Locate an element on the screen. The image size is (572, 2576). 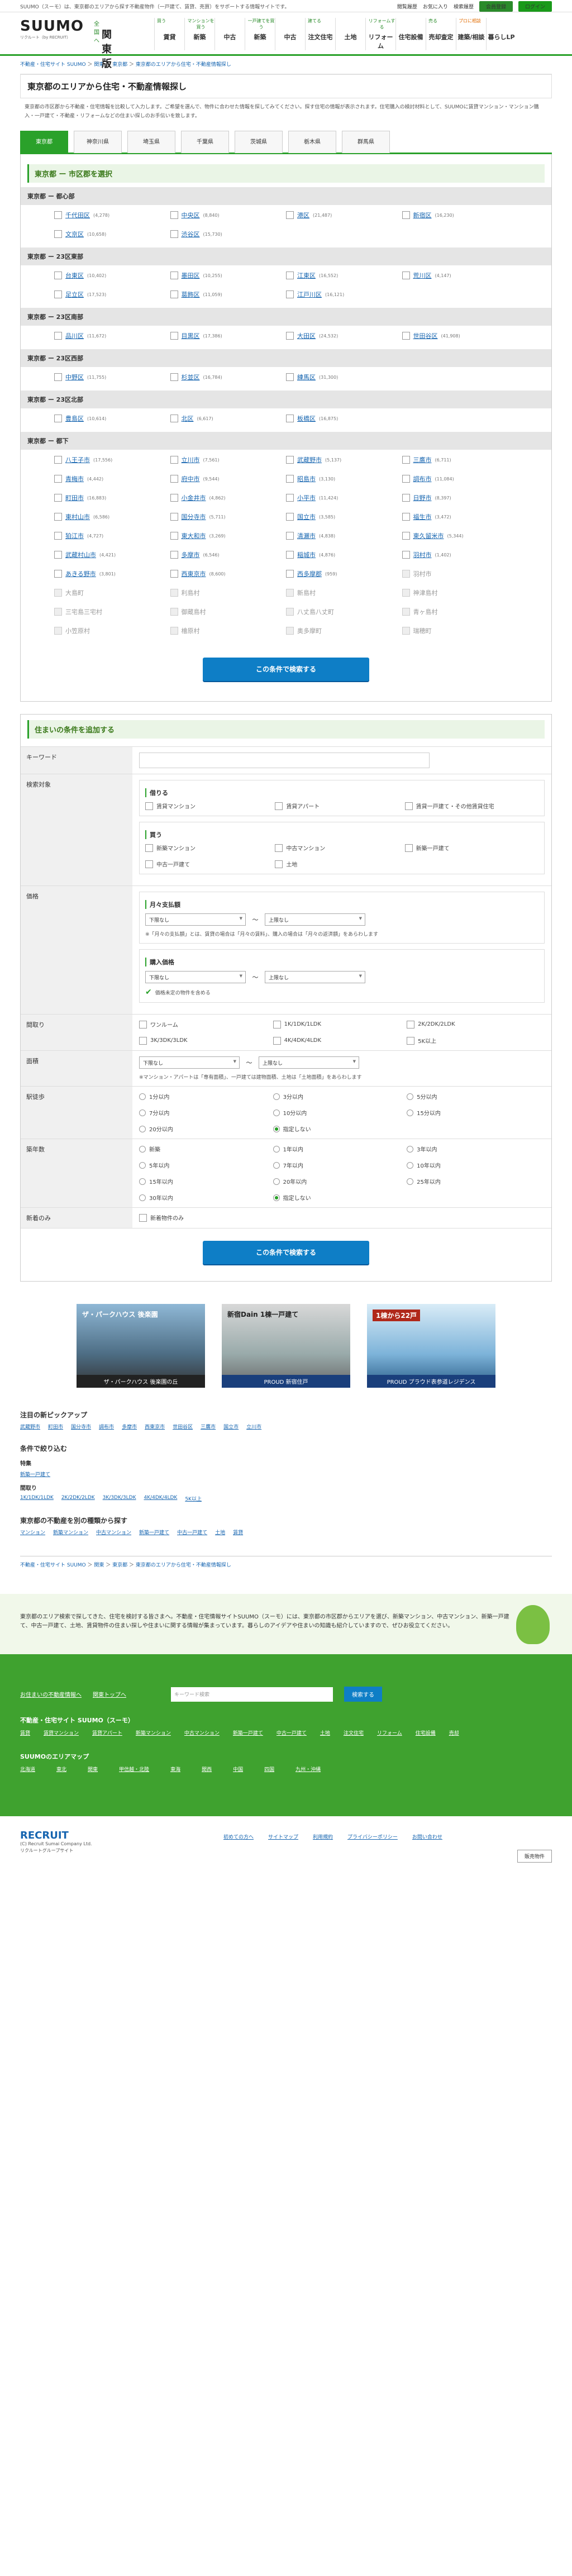
area-name: 調布市 is located at coordinates (422, 478).